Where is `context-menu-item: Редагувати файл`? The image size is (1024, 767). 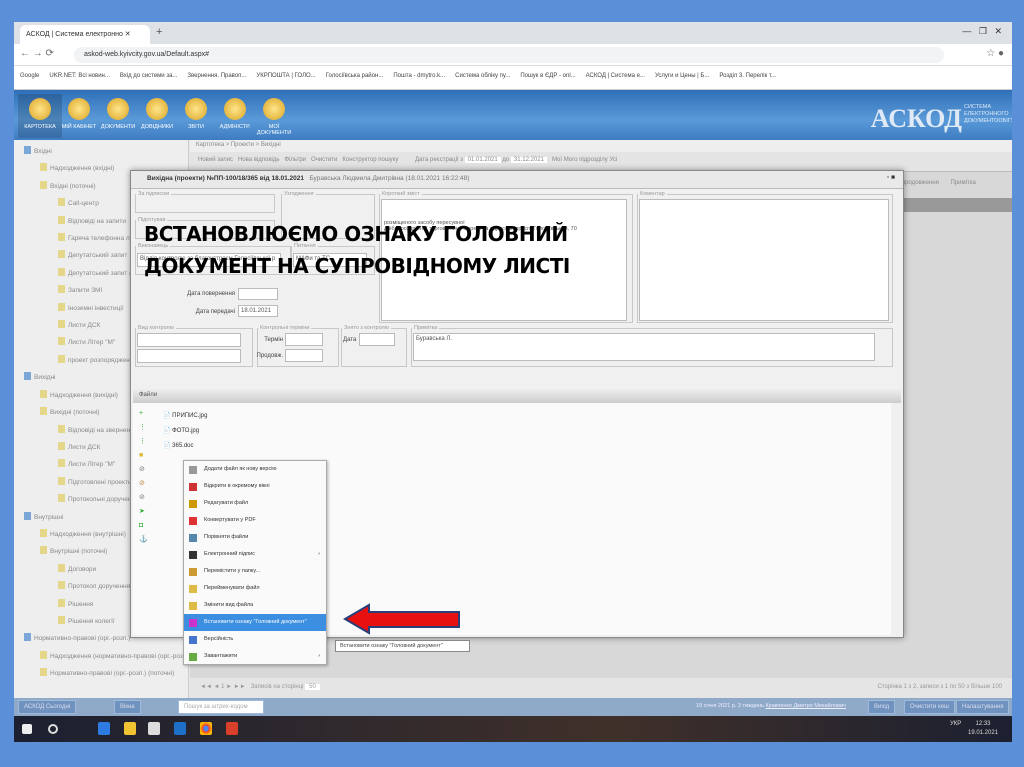
context-menu-item: Редагувати файл is located at coordinates (255, 503).